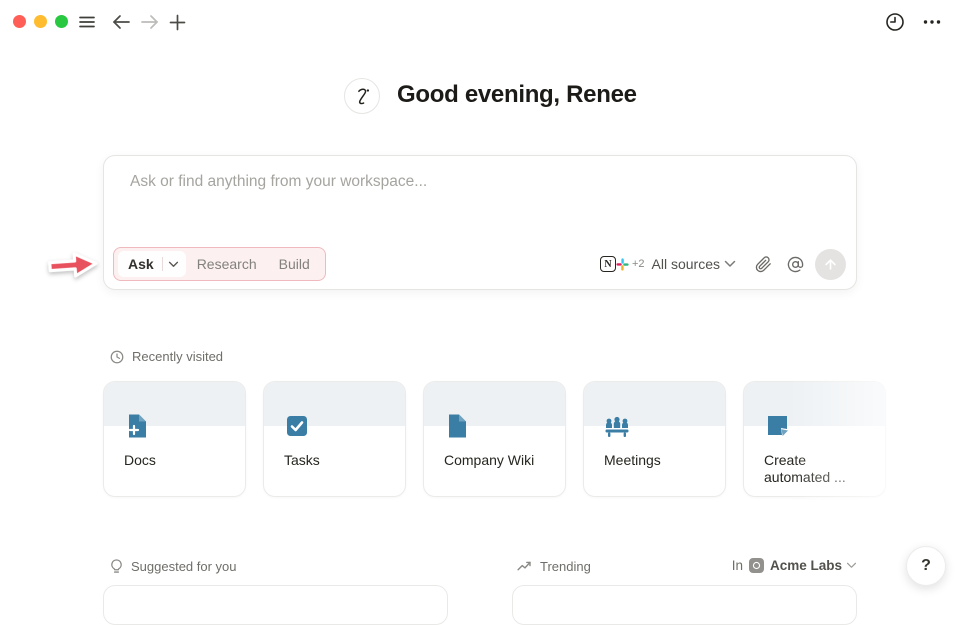  What do you see at coordinates (275, 605) in the screenshot?
I see `suggested-card-preview` at bounding box center [275, 605].